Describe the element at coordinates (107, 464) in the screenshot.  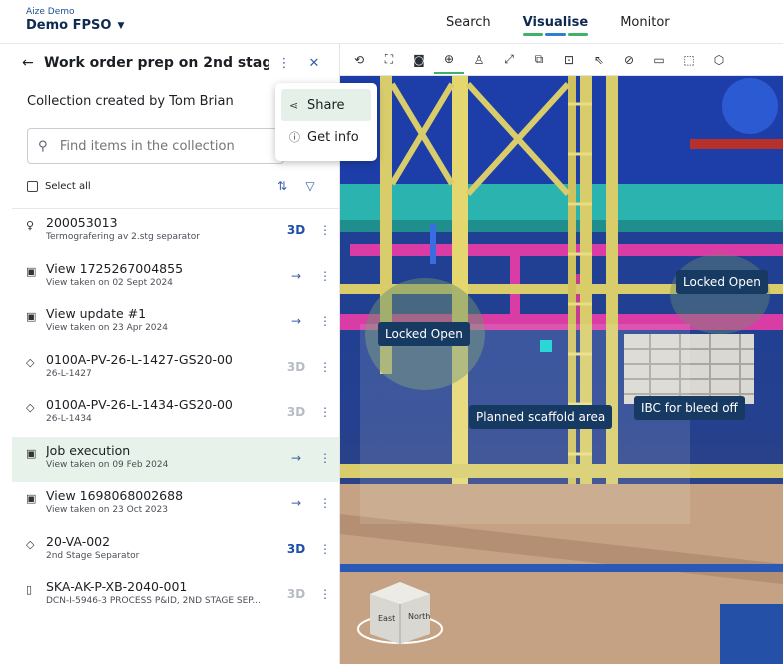
I see `item-subtitle: View taken on 09 Feb 2024` at that location.